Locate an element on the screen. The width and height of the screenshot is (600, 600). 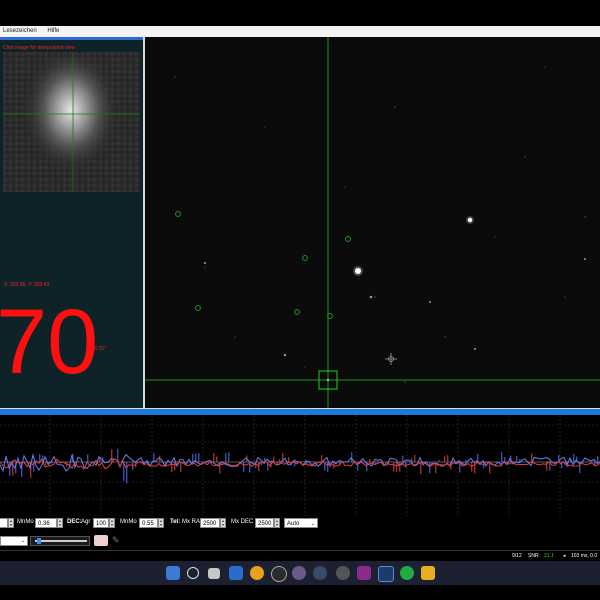
star-coordinates: X: 202.85, Y: 303.43 is located at coordinates (27, 285).